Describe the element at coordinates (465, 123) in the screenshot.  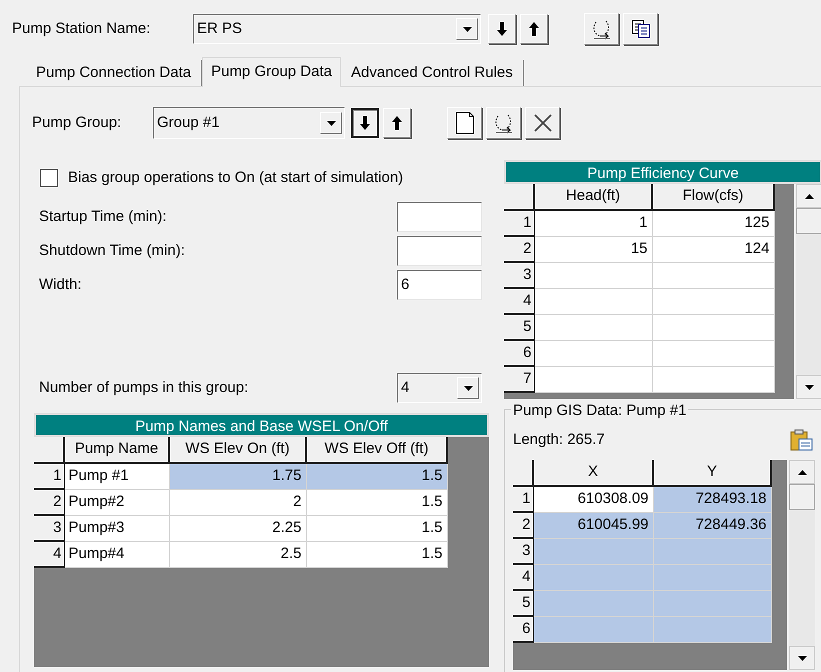
I see `new-page-icon` at that location.